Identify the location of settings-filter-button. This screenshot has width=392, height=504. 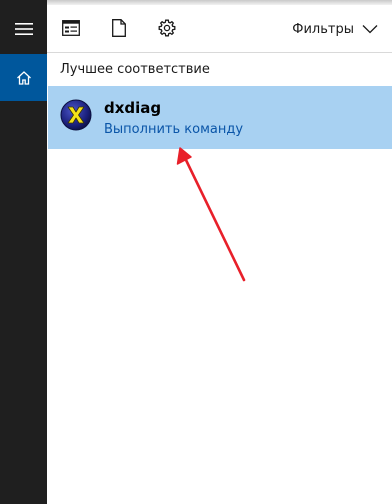
(167, 28).